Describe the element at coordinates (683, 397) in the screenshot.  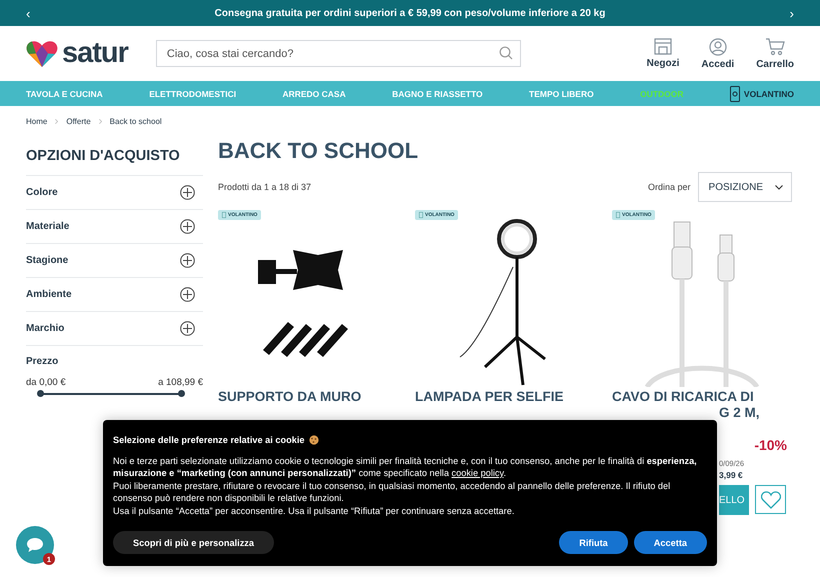
I see `product-title: CAVO DI RICARICA DI` at that location.